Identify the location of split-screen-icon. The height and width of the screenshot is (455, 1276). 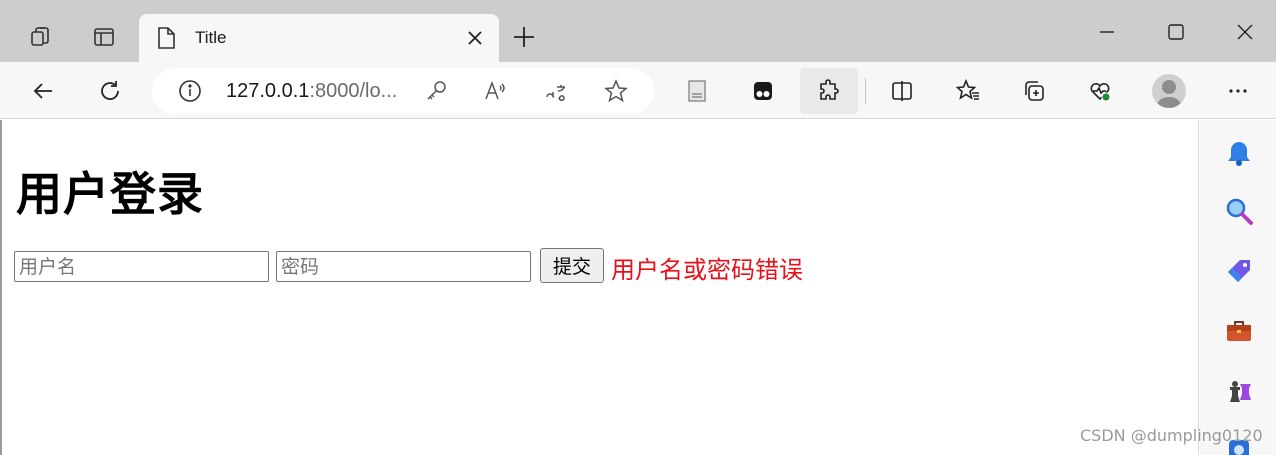
(902, 91).